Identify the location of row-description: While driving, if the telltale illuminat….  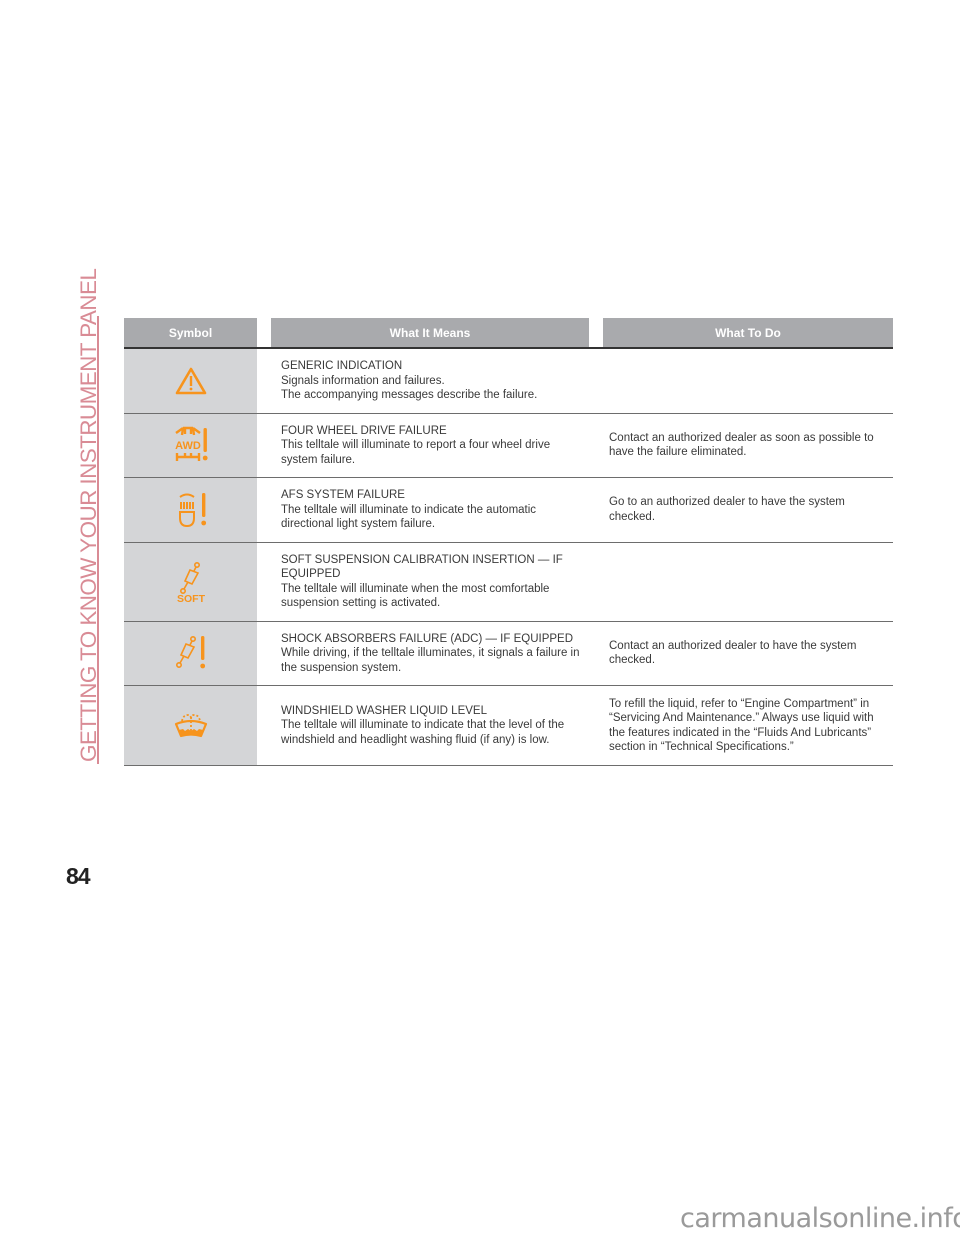
(430, 660).